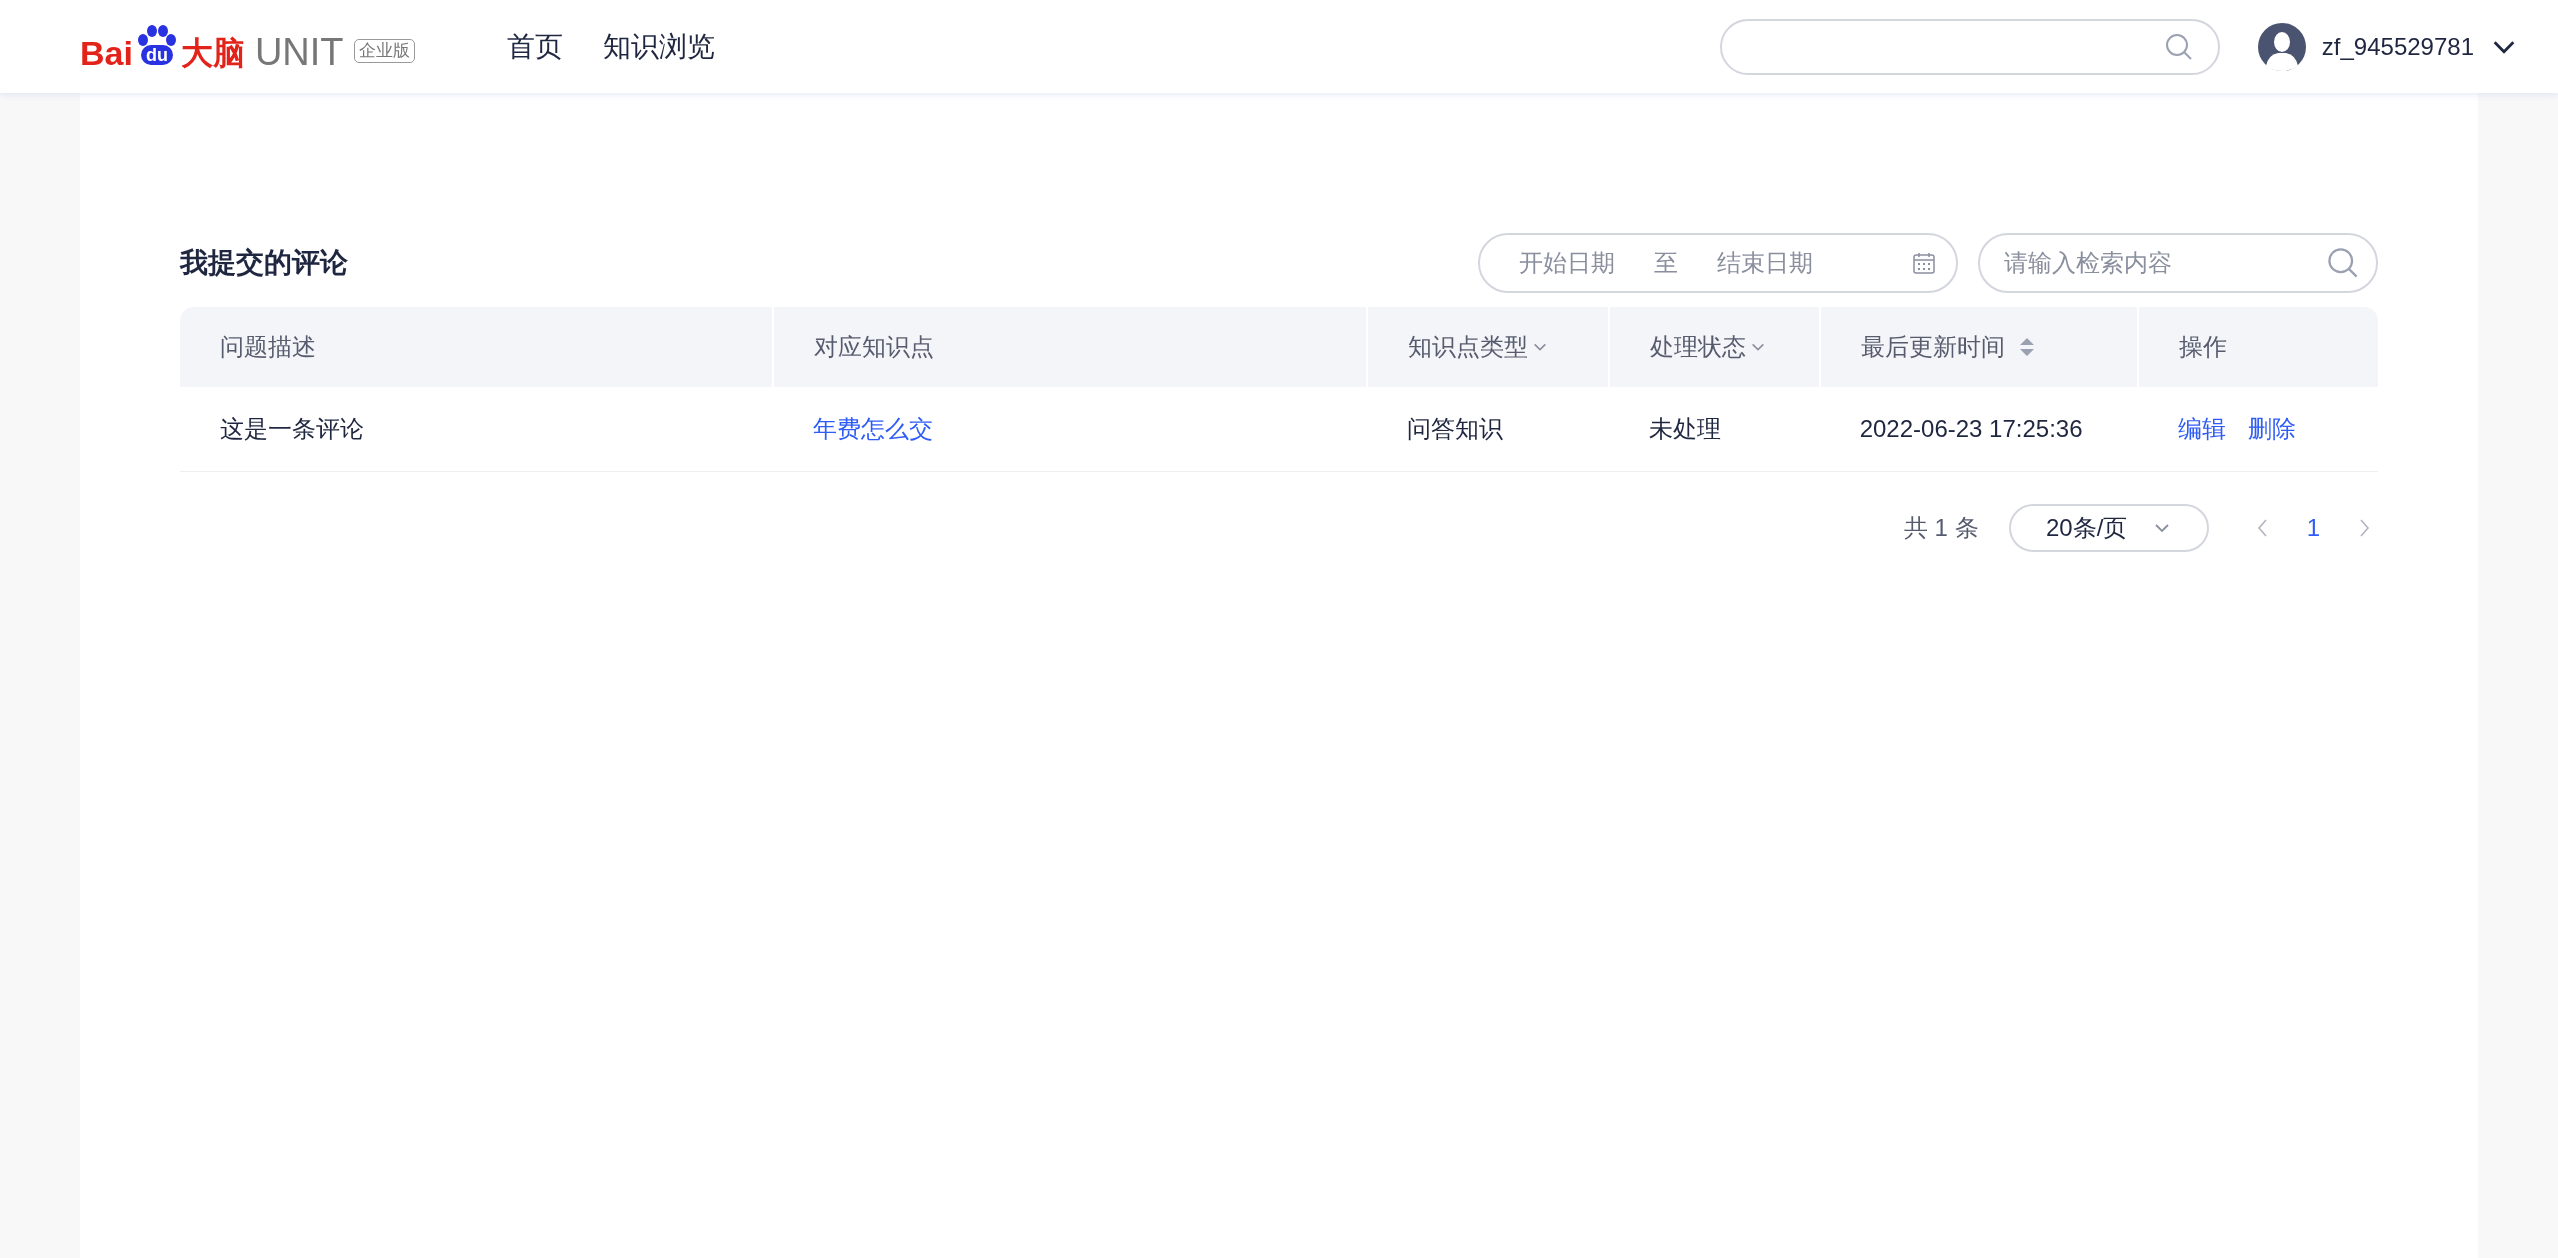  I want to click on sort-icon, so click(2026, 347).